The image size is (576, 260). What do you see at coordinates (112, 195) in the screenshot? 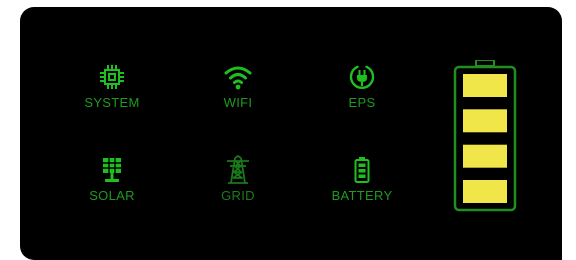
I see `indicator-label-solar: SOLAR` at bounding box center [112, 195].